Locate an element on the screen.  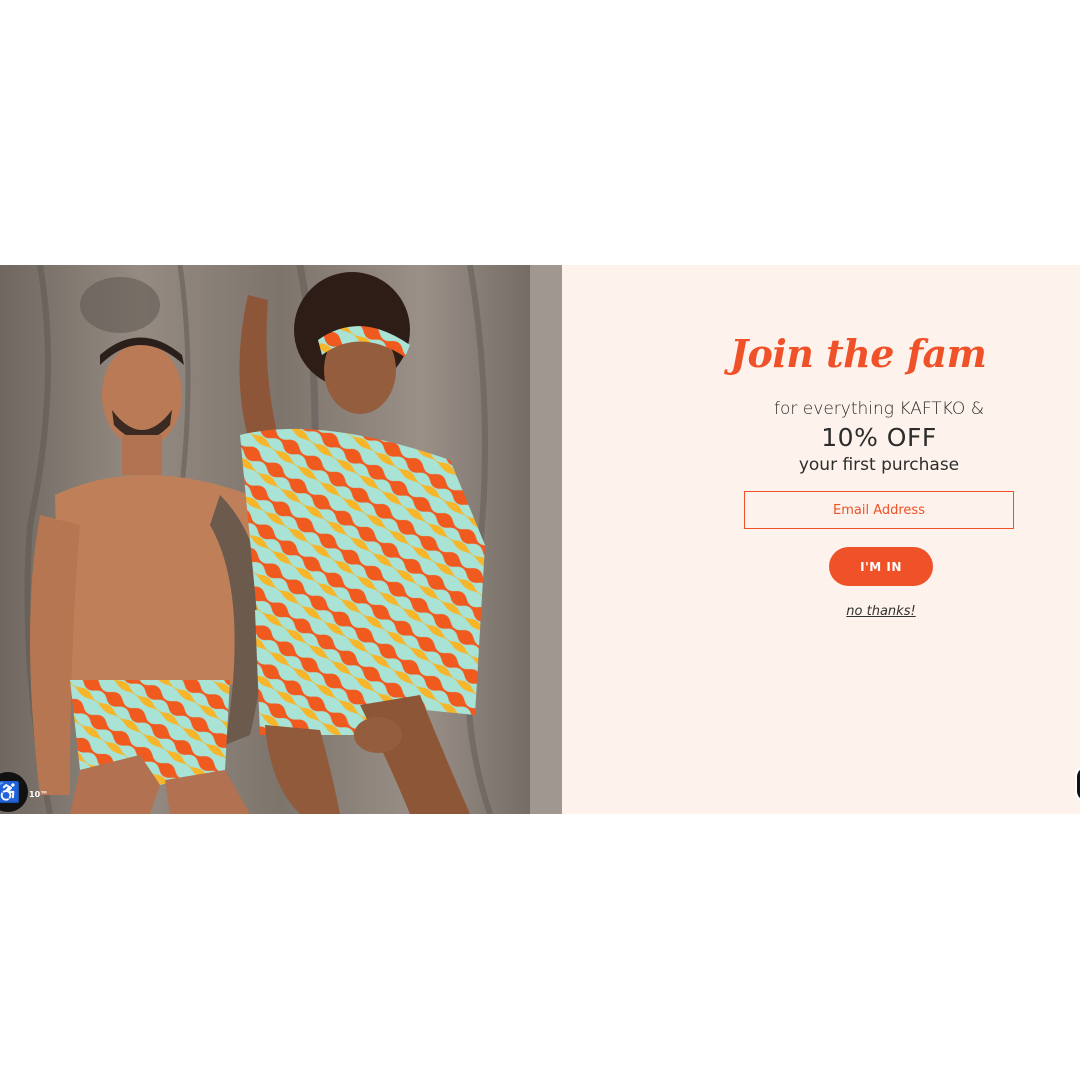
popup-subtitle: for everything KAFTKO & is located at coordinates (879, 409).